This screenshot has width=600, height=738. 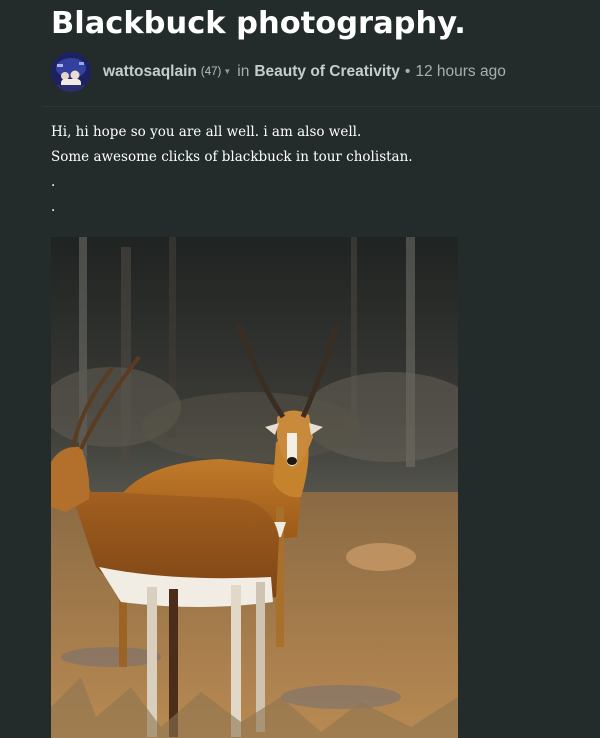 What do you see at coordinates (460, 72) in the screenshot?
I see `post-timestamp: 12 hours ago` at bounding box center [460, 72].